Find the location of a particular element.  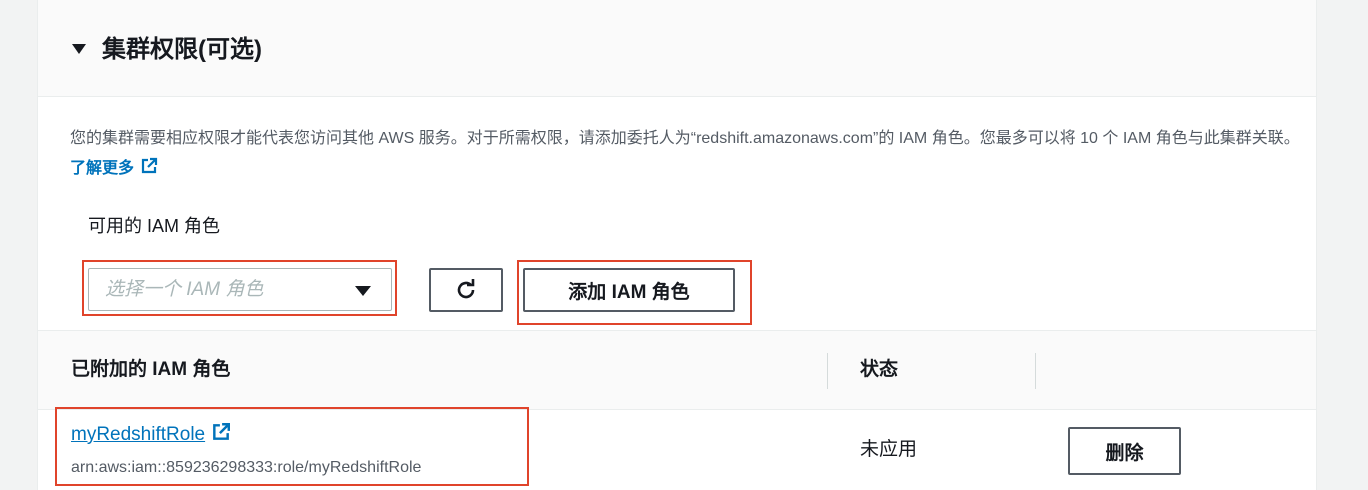

remove-button: 删除 is located at coordinates (1124, 451).